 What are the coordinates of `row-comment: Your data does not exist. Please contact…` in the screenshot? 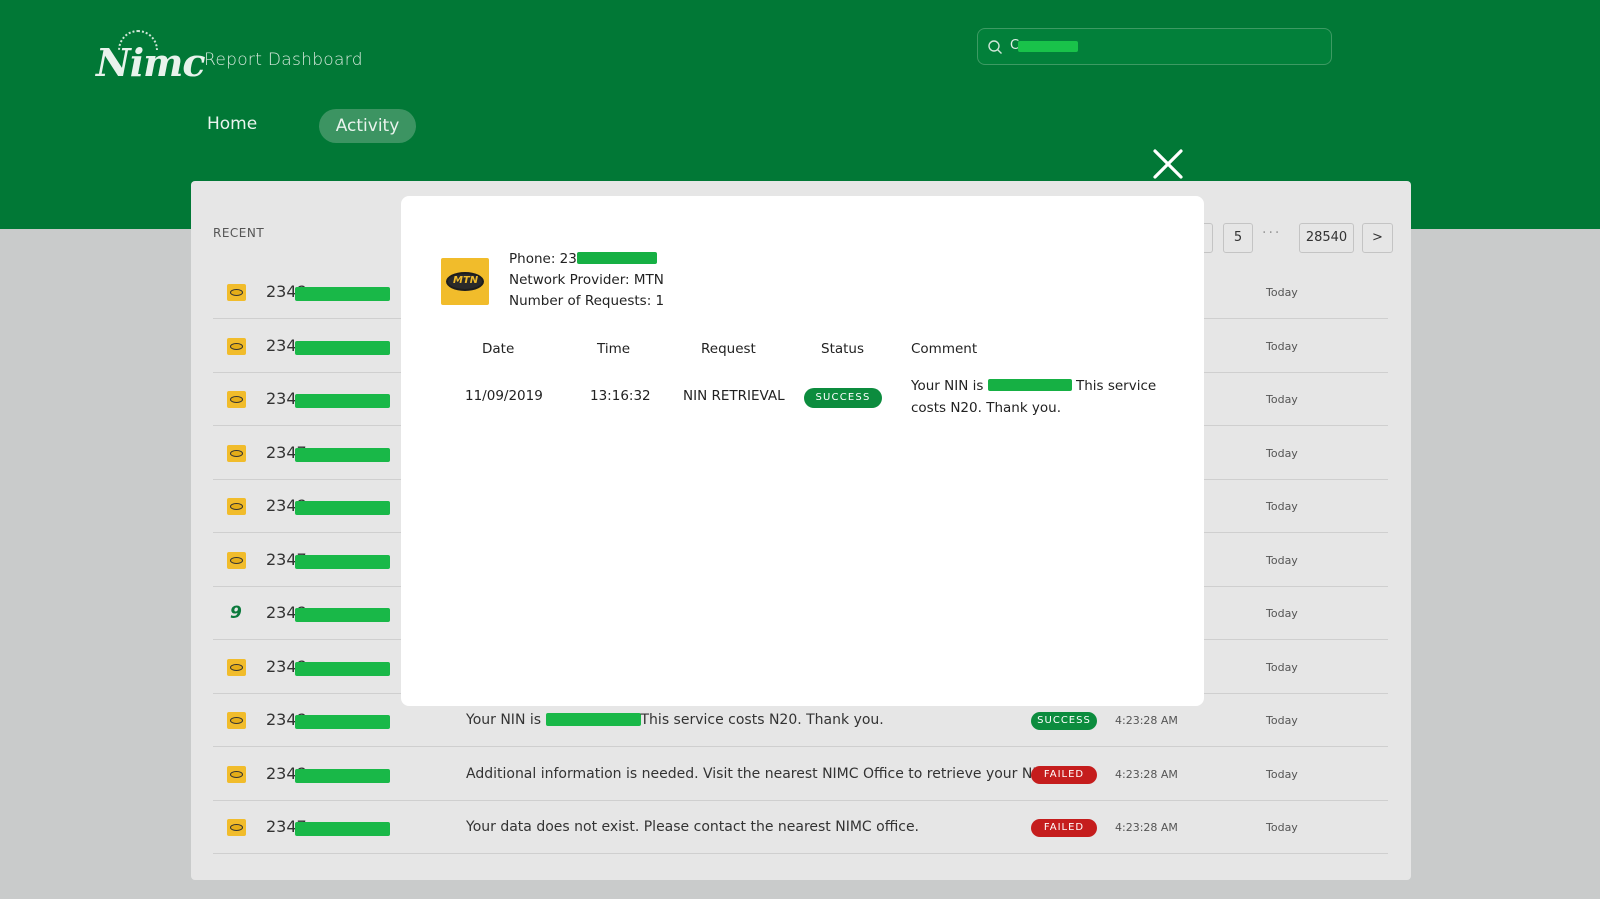 It's located at (693, 827).